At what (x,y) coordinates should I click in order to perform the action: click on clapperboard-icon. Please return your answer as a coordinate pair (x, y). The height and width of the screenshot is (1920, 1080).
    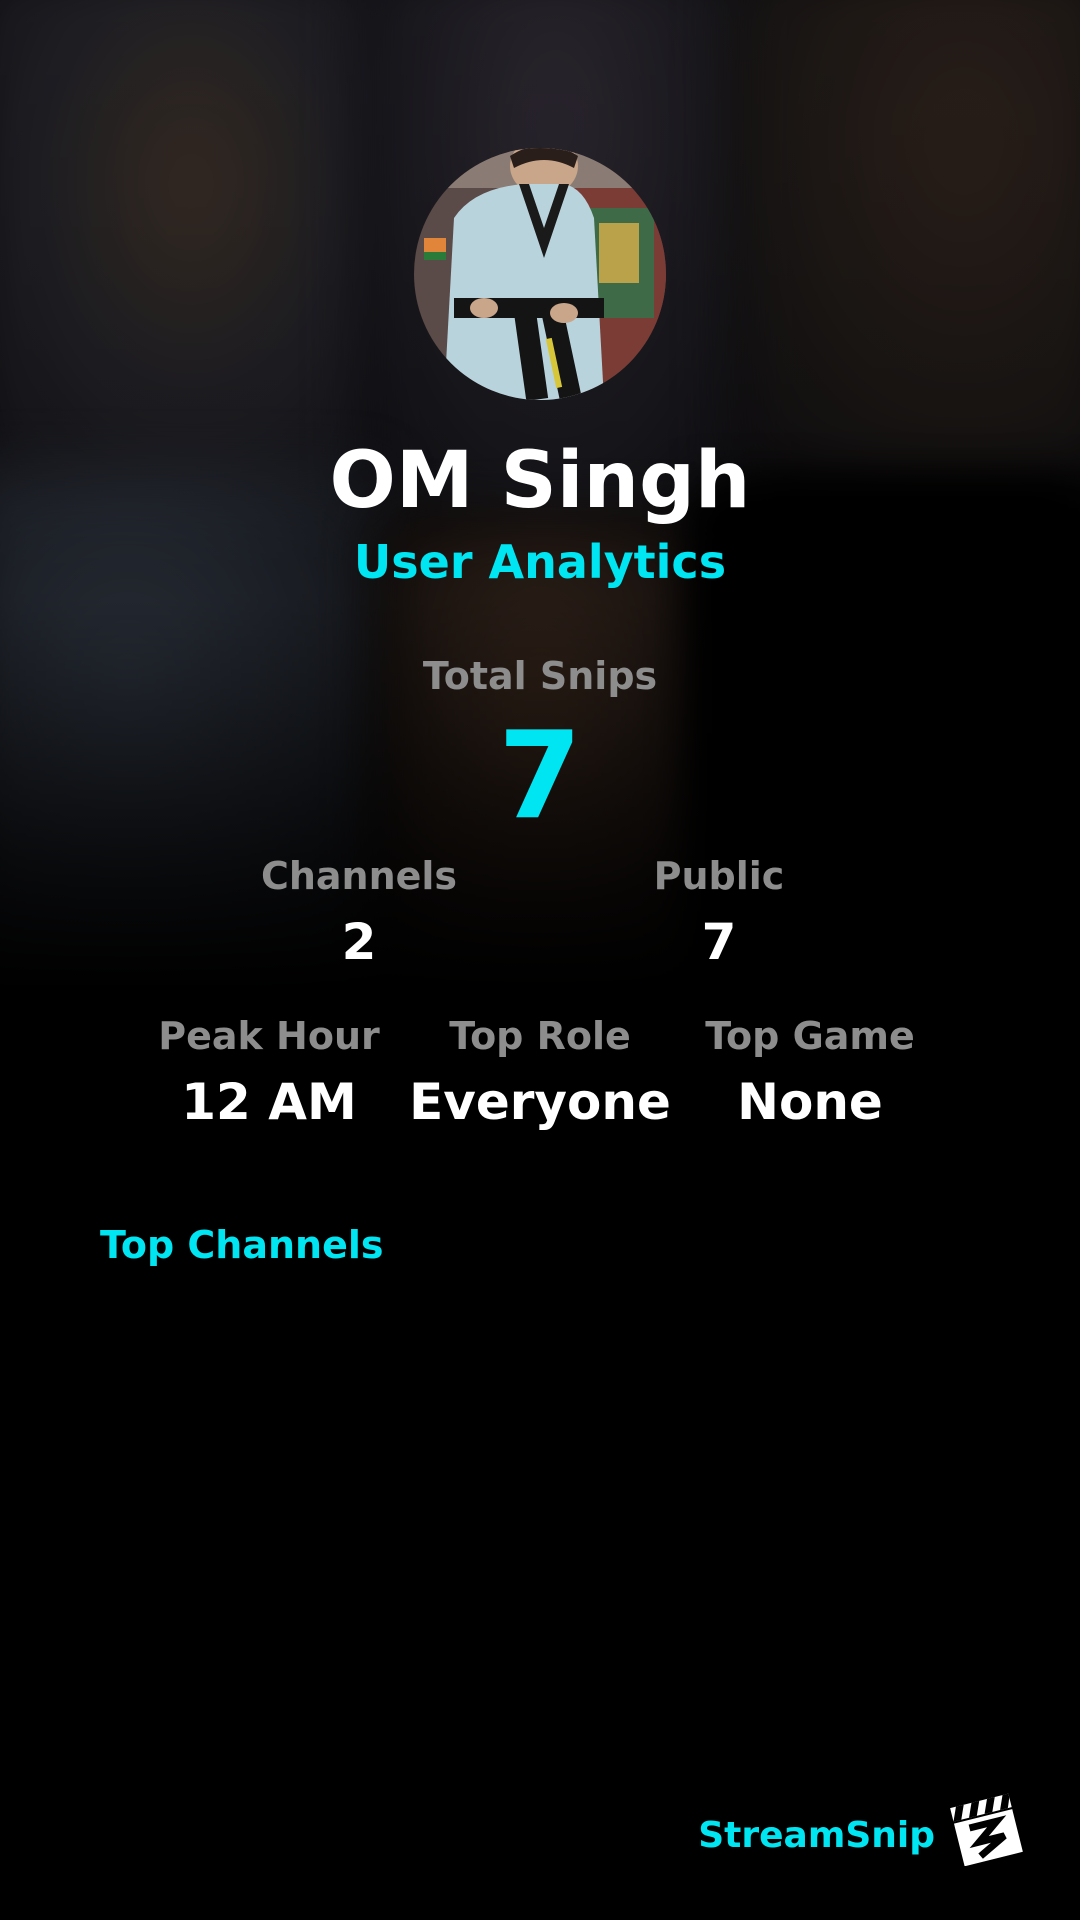
    Looking at the image, I should click on (986, 1828).